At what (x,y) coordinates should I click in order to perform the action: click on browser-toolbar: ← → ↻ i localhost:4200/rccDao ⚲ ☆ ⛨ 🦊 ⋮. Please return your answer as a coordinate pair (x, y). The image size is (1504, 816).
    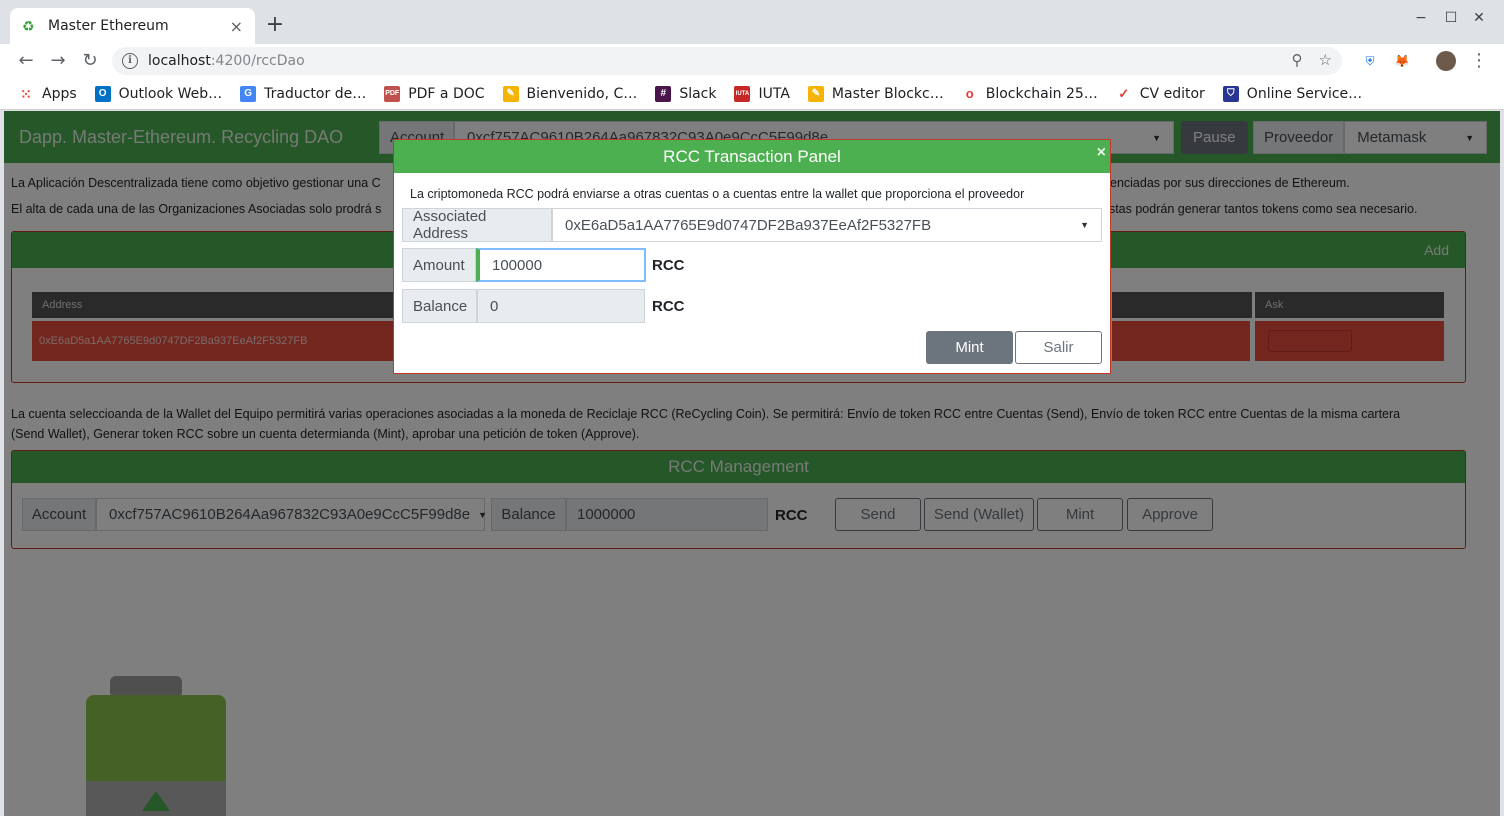
    Looking at the image, I should click on (752, 61).